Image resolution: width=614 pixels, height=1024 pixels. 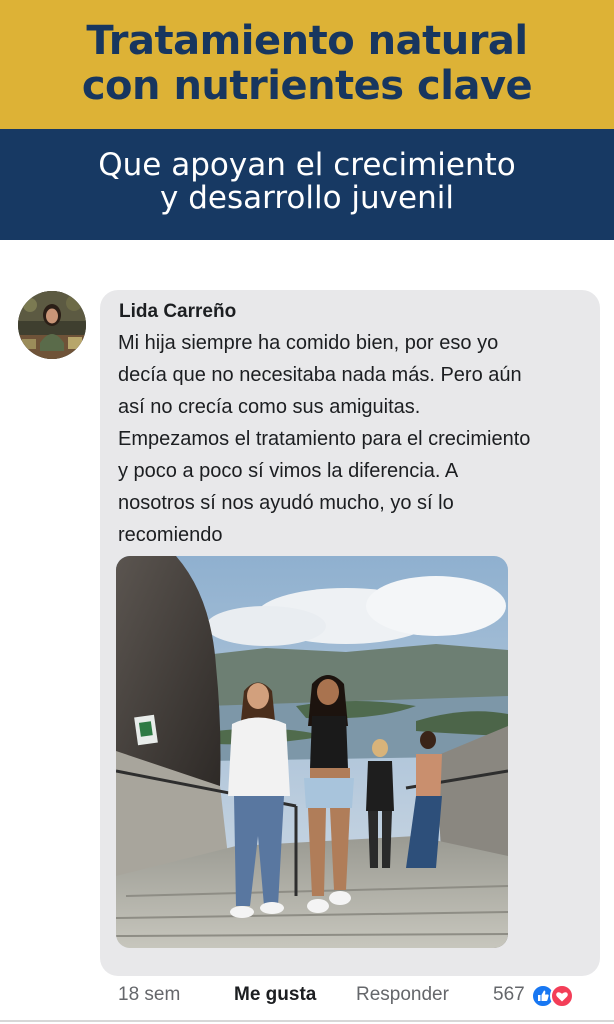 What do you see at coordinates (307, 86) in the screenshot?
I see `headline-line-2: con nutrientes clave` at bounding box center [307, 86].